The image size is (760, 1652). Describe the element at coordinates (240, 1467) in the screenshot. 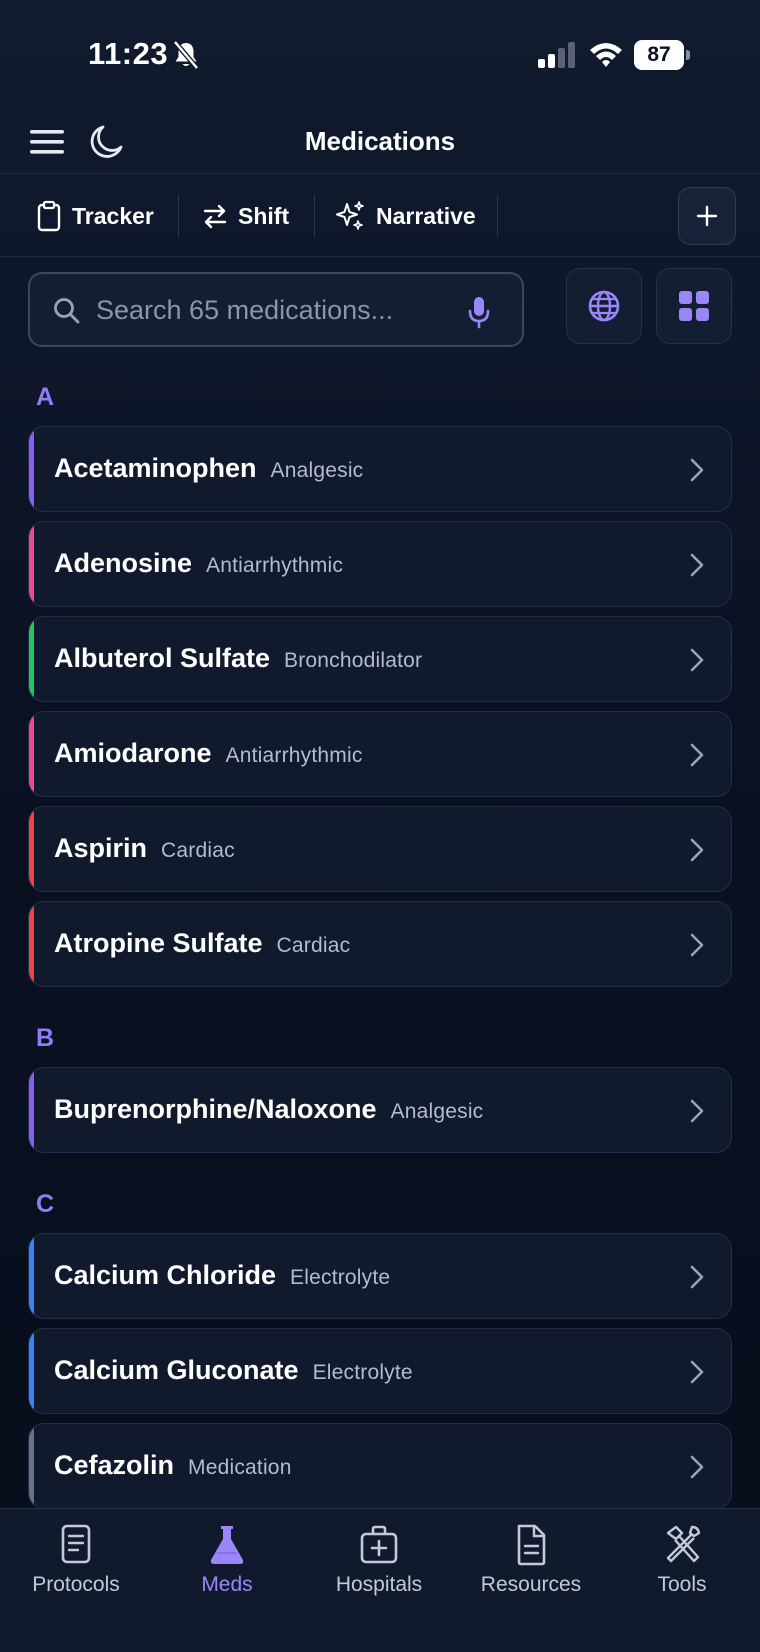

I see `med-category: Medication` at that location.